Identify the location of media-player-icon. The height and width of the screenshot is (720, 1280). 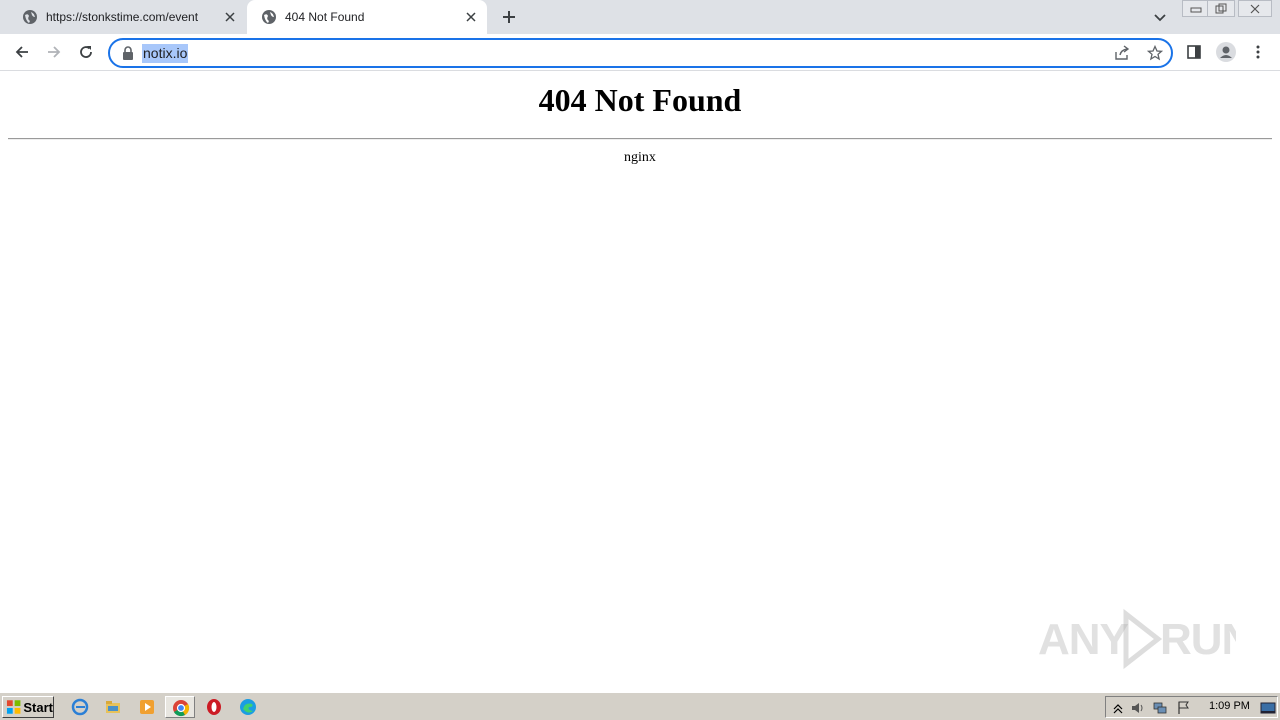
(147, 707).